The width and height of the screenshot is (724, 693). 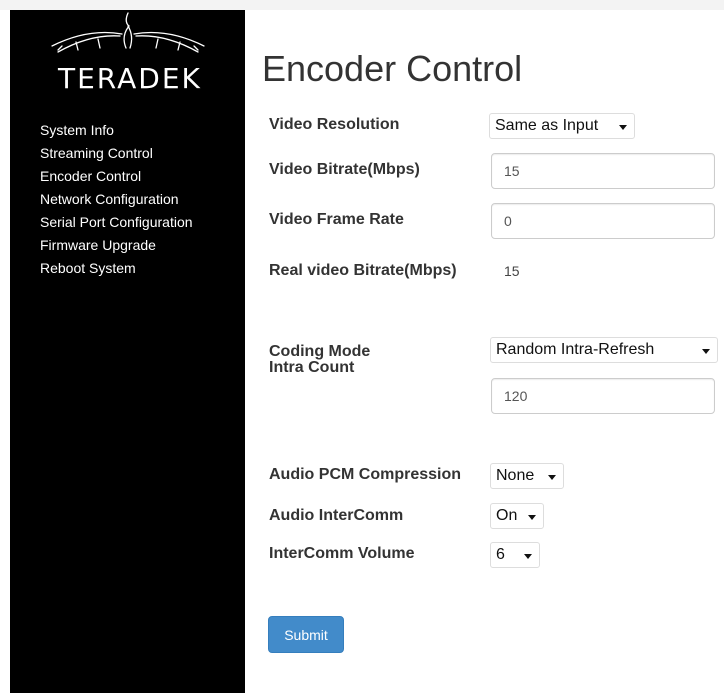 What do you see at coordinates (138, 57) in the screenshot?
I see `teradek-logo: TERADEK` at bounding box center [138, 57].